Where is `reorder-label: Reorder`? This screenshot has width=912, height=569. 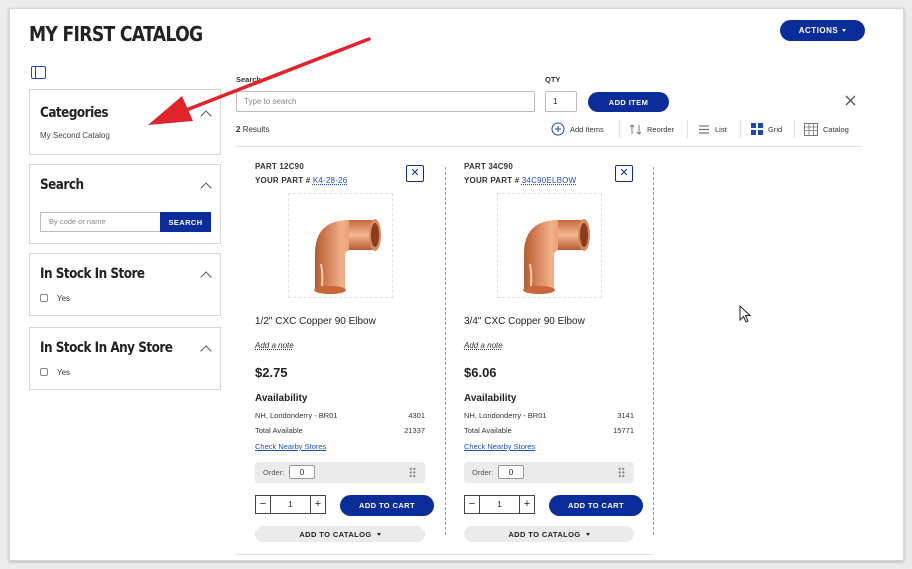
reorder-label: Reorder is located at coordinates (661, 129).